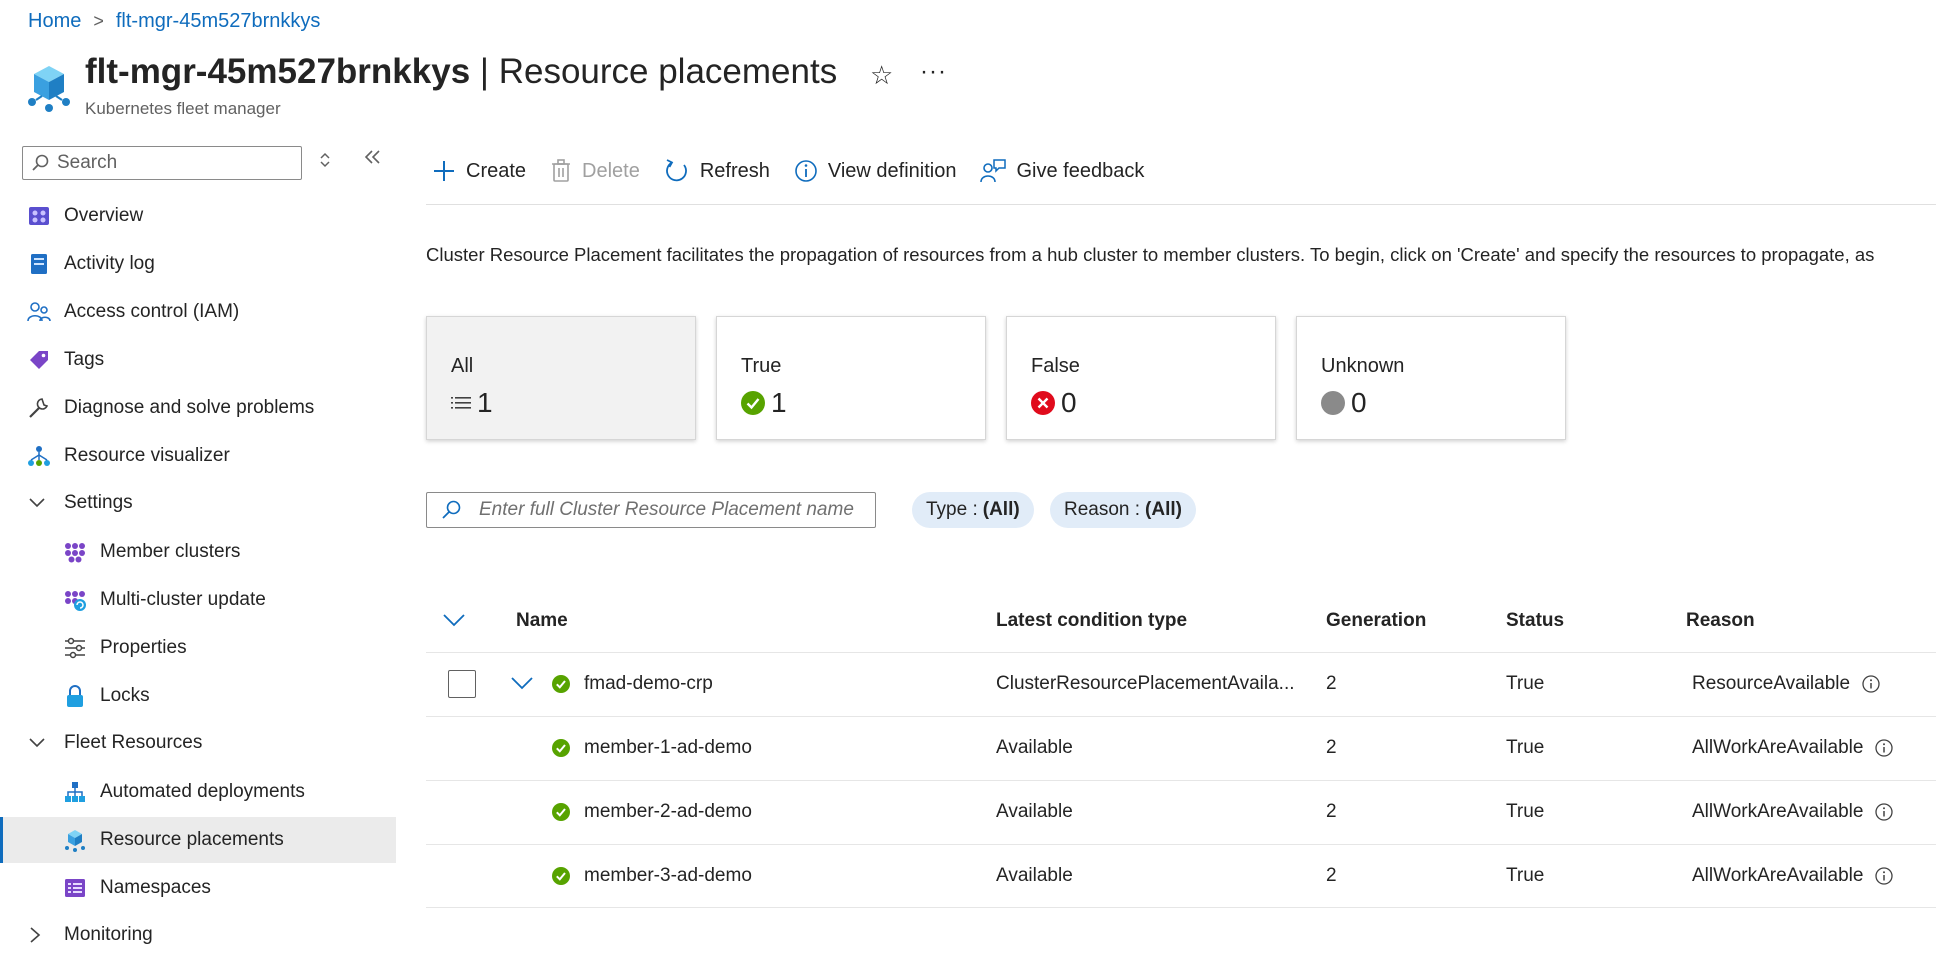 The width and height of the screenshot is (1936, 958). What do you see at coordinates (973, 510) in the screenshot?
I see `type-filter-pill: Type : (All)` at bounding box center [973, 510].